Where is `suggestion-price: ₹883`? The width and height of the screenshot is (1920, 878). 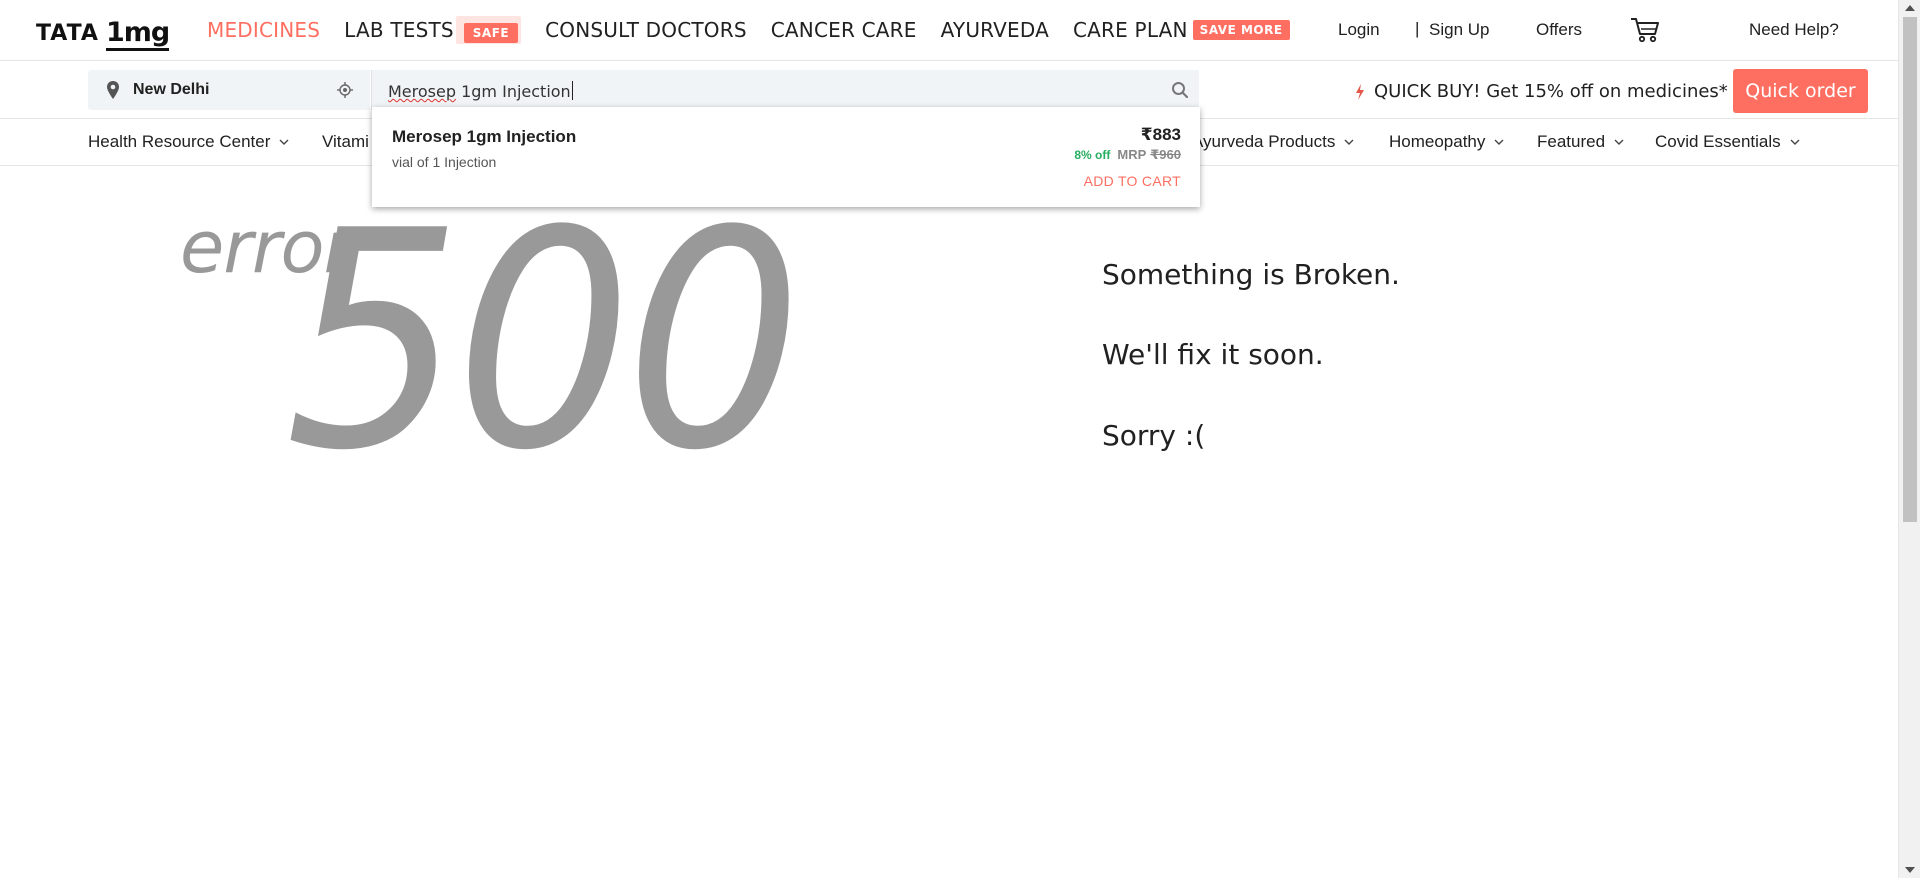 suggestion-price: ₹883 is located at coordinates (1160, 134).